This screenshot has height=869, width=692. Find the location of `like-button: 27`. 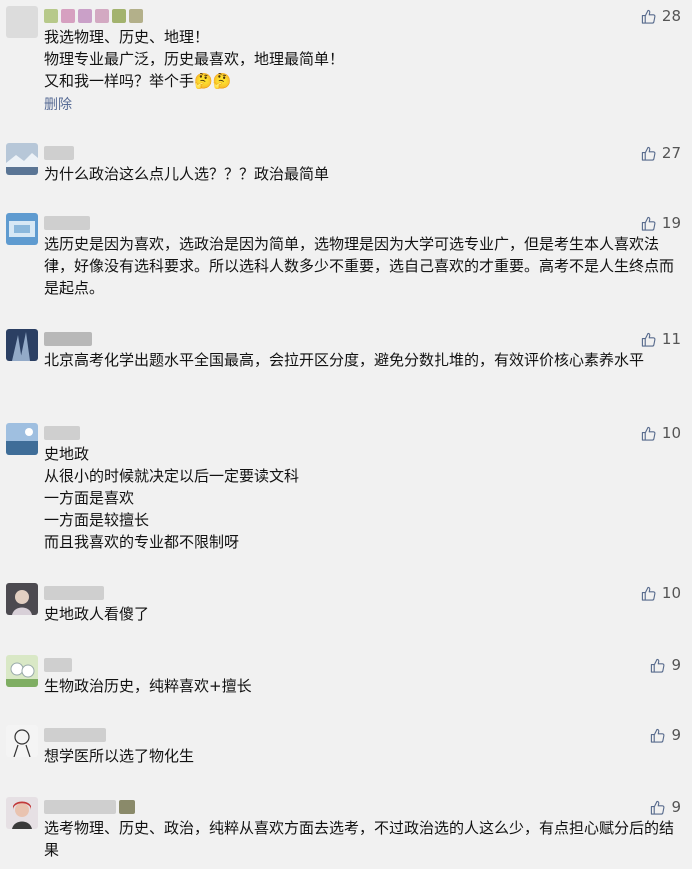

like-button: 27 is located at coordinates (661, 153).